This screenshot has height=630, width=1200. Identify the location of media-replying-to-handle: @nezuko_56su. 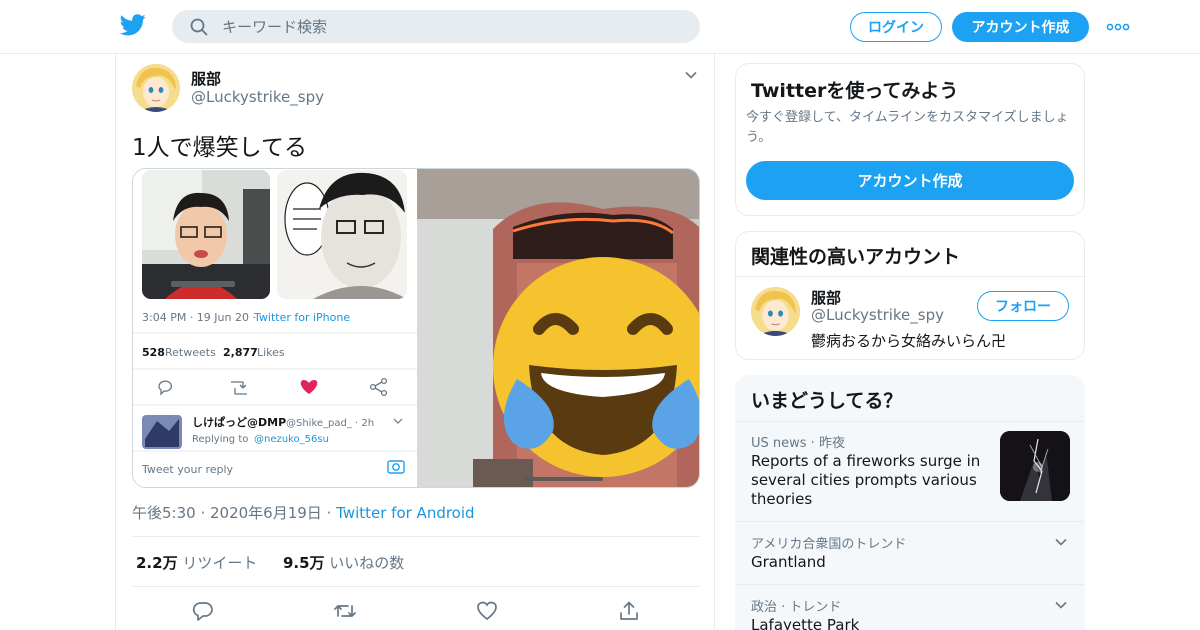
(291, 439).